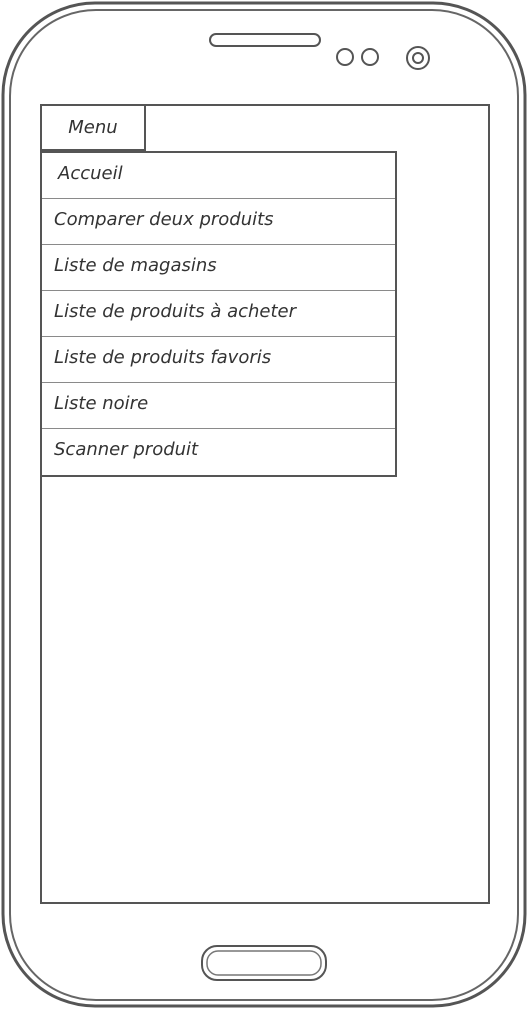 The height and width of the screenshot is (1010, 530). Describe the element at coordinates (218, 452) in the screenshot. I see `menu-item-scanner-produit: Scanner produit` at that location.